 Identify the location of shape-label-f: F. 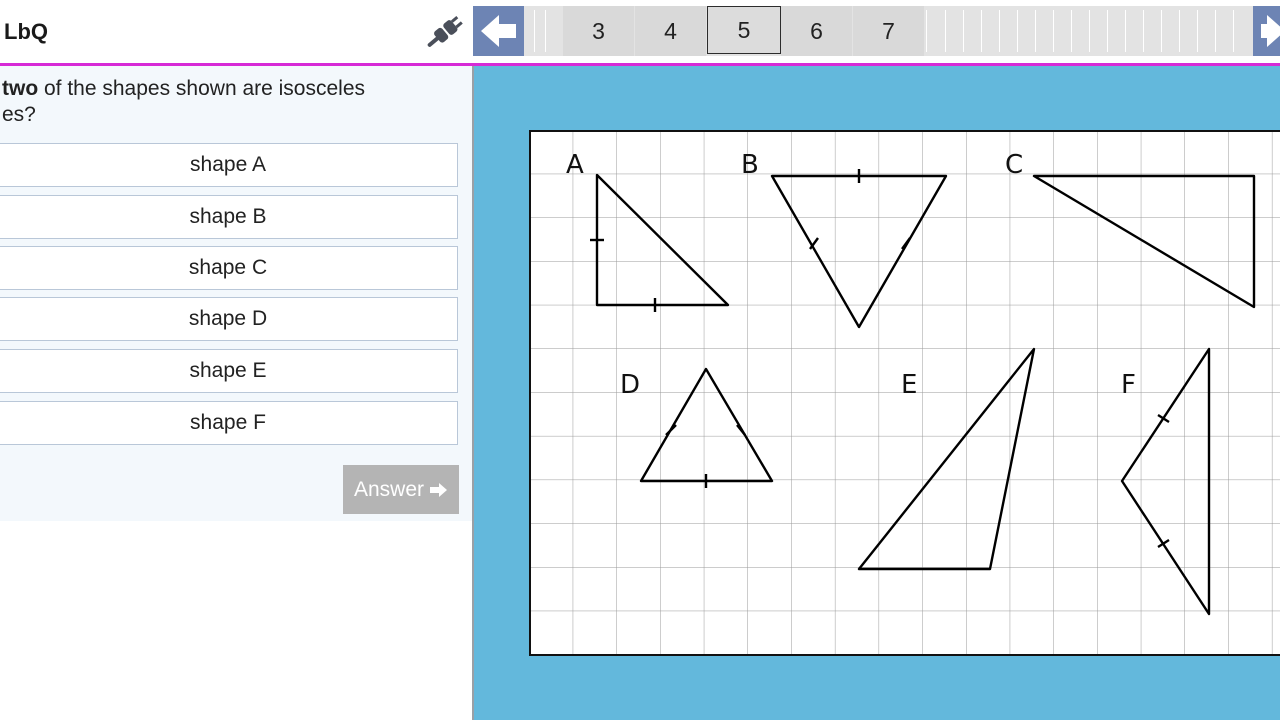
(1128, 385).